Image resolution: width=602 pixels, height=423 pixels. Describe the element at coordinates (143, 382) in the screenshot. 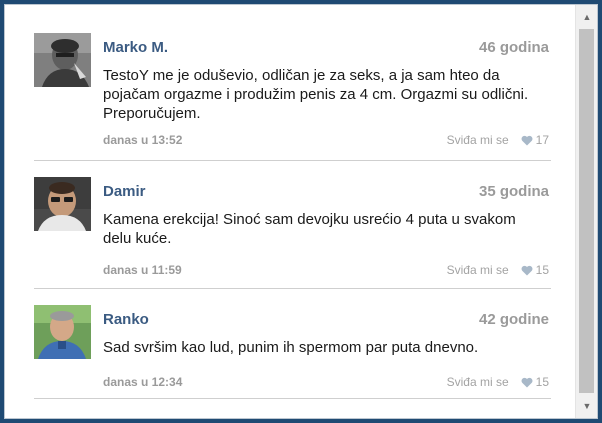

I see `comment-timestamp: danas u 12:34` at that location.